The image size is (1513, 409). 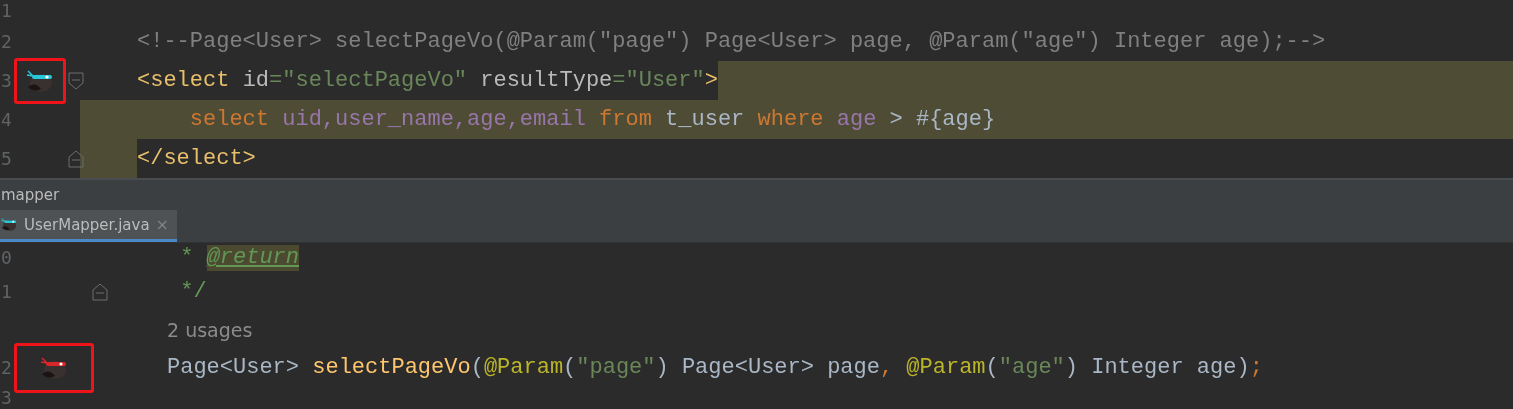 I want to click on code-text: <!--Page<User> selectPageVo(@Param("page") Page<User> page, @Param("age") Integer age);-->, so click(x=731, y=41).